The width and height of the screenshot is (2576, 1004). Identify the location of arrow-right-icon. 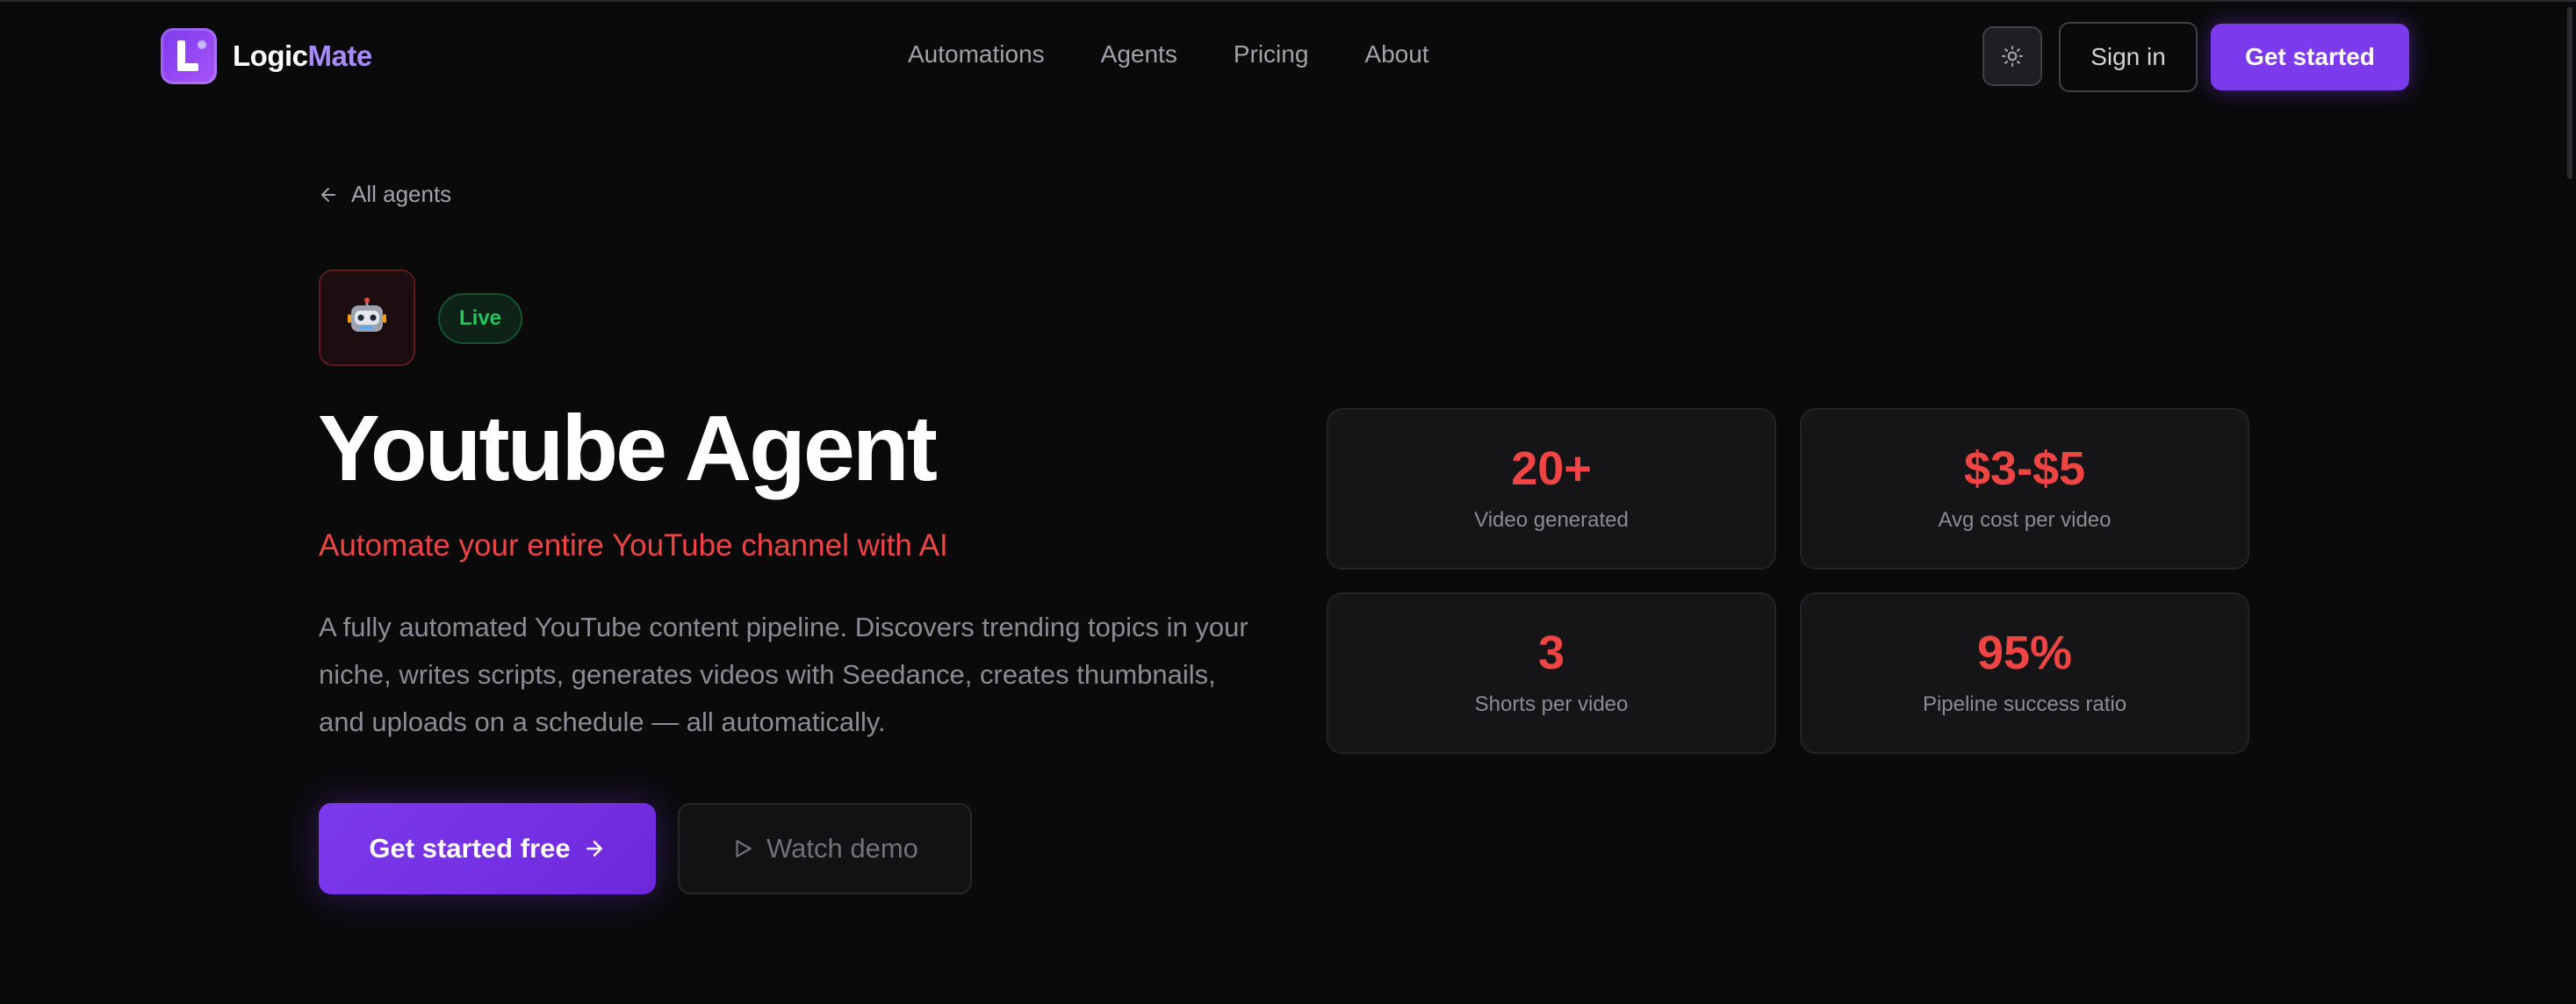
(594, 849).